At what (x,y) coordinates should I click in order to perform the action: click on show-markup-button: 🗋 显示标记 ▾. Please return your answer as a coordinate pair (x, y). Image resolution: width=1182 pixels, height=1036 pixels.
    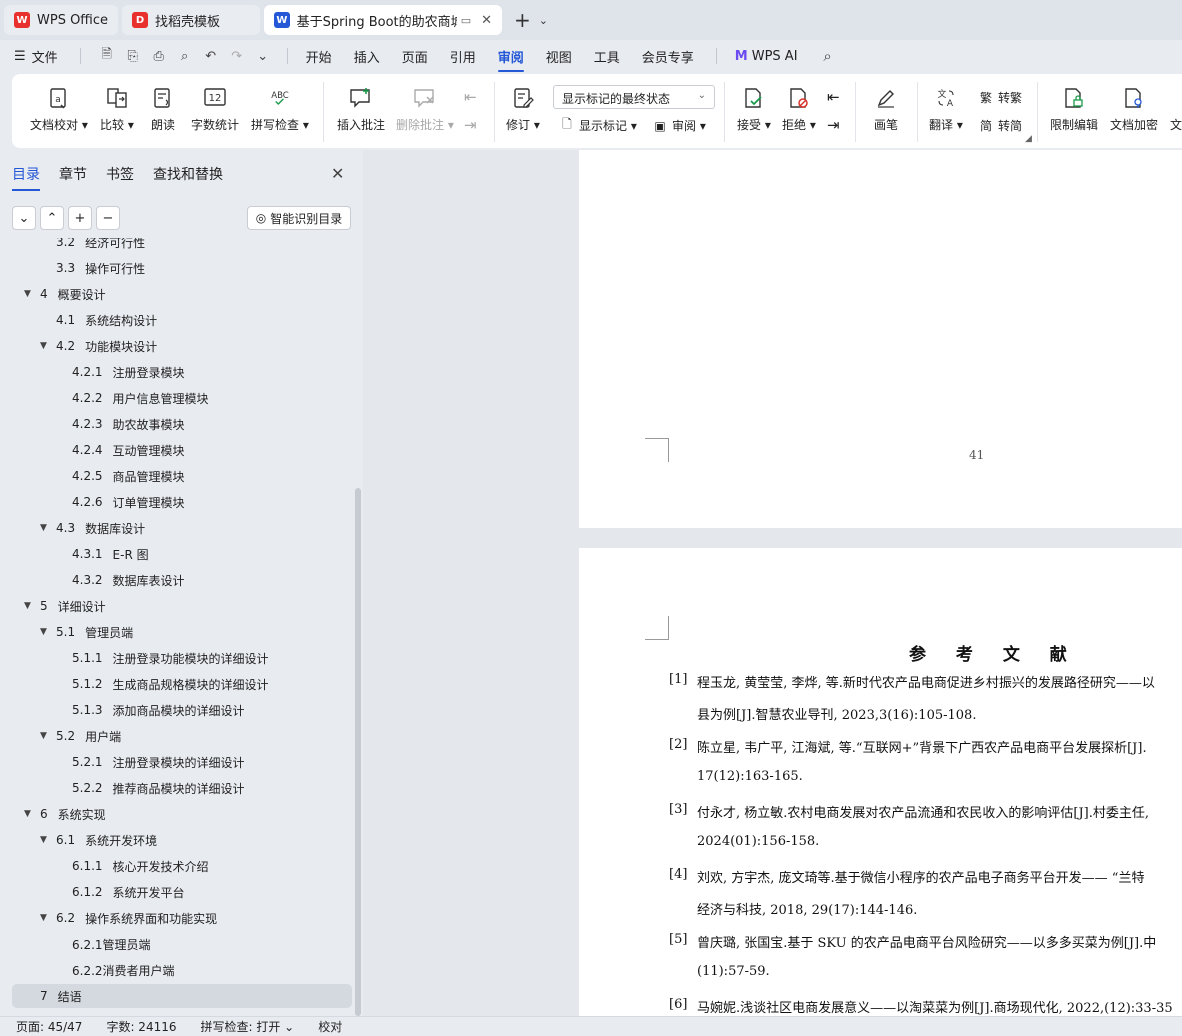
    Looking at the image, I should click on (598, 125).